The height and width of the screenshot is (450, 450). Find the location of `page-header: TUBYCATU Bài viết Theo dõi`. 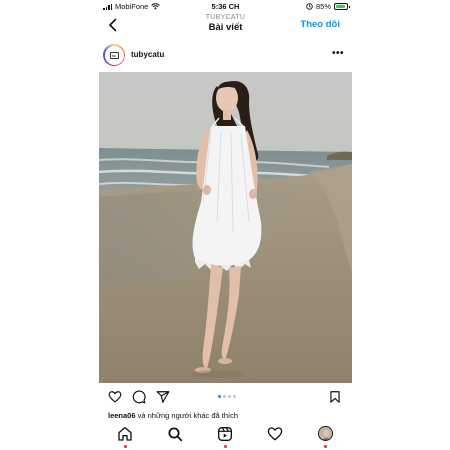

page-header: TUBYCATU Bài viết Theo dõi is located at coordinates (225, 25).